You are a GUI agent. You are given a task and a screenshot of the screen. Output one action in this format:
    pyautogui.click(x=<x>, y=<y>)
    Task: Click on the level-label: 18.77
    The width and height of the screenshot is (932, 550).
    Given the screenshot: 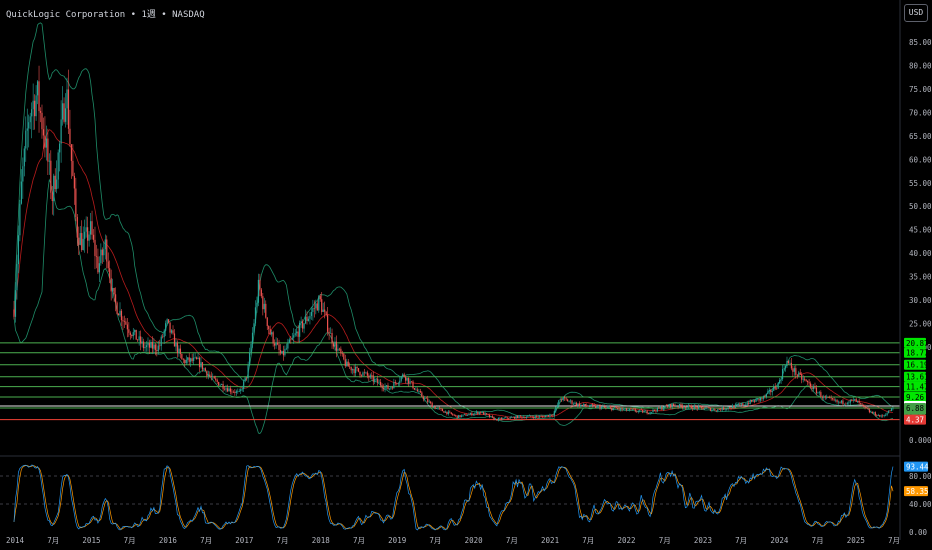 What is the action you would take?
    pyautogui.click(x=917, y=353)
    